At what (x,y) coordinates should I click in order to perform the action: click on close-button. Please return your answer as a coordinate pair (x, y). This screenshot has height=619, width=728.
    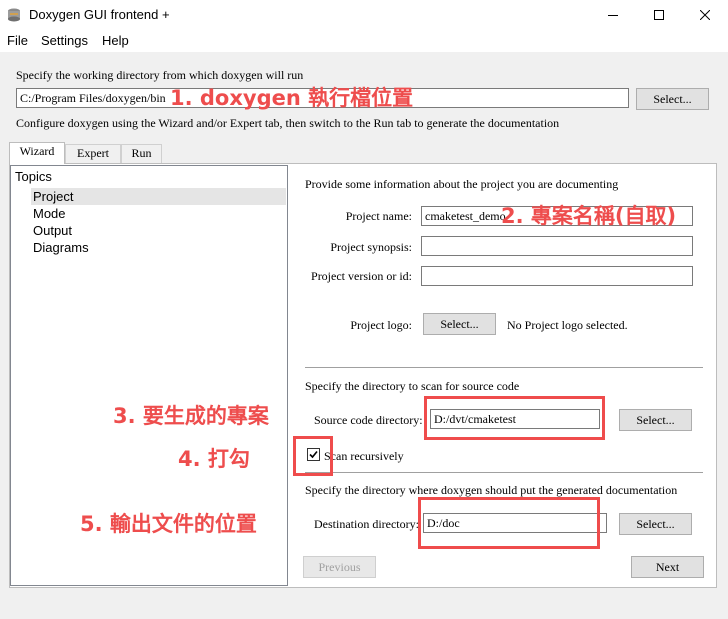
    Looking at the image, I should click on (705, 15).